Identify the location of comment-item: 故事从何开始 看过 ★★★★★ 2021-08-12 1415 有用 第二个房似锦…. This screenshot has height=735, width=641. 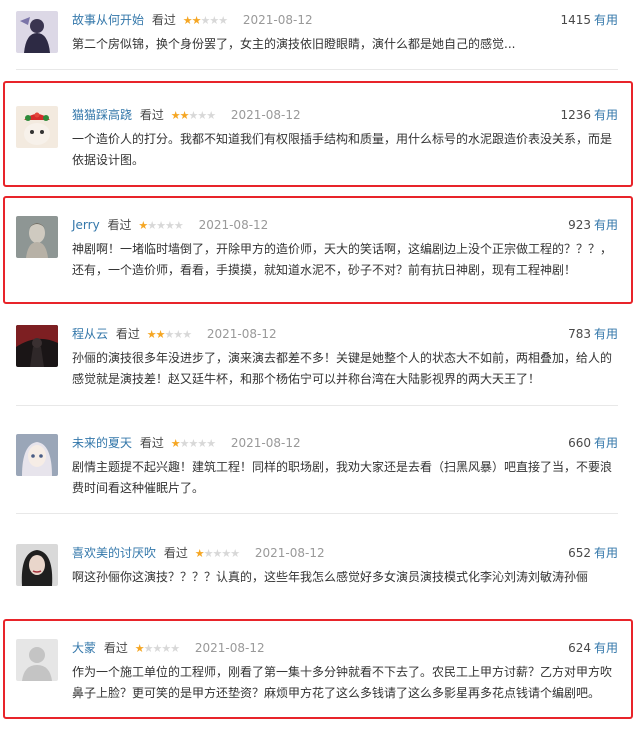
(317, 36).